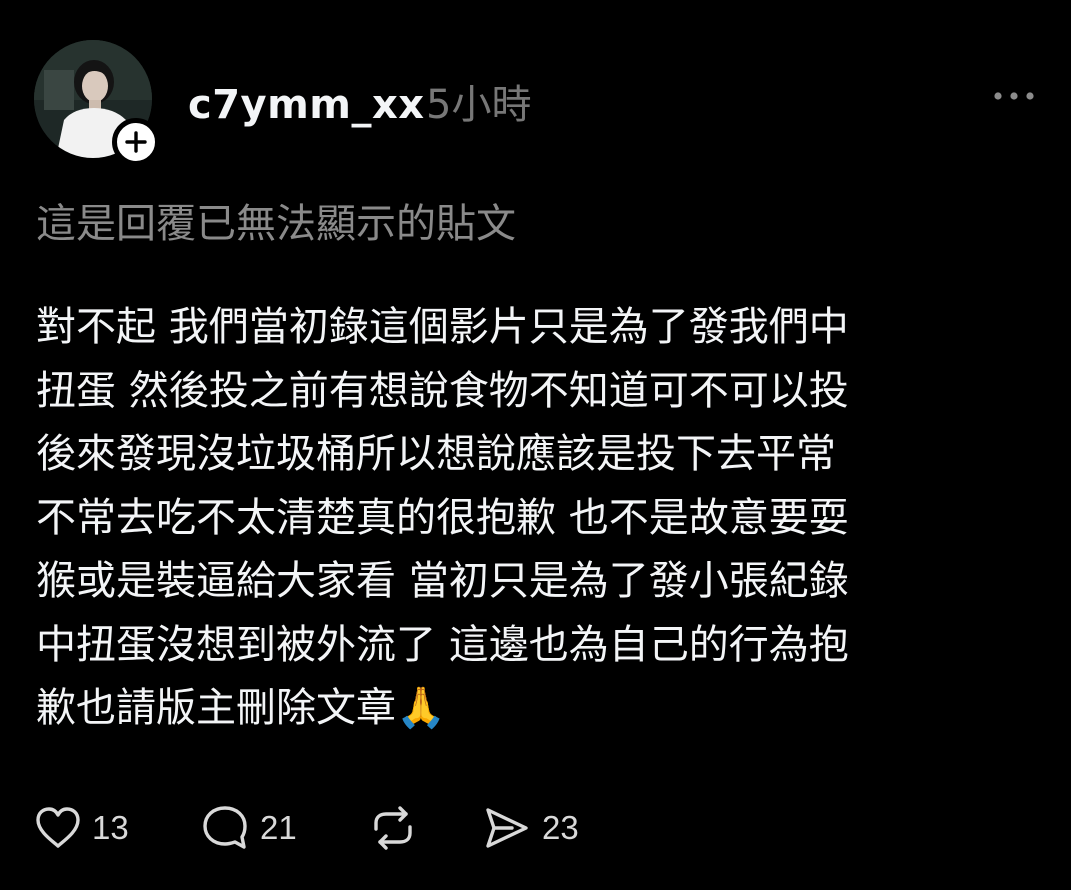 The height and width of the screenshot is (890, 1071). I want to click on more-horizontal-icon, so click(1014, 96).